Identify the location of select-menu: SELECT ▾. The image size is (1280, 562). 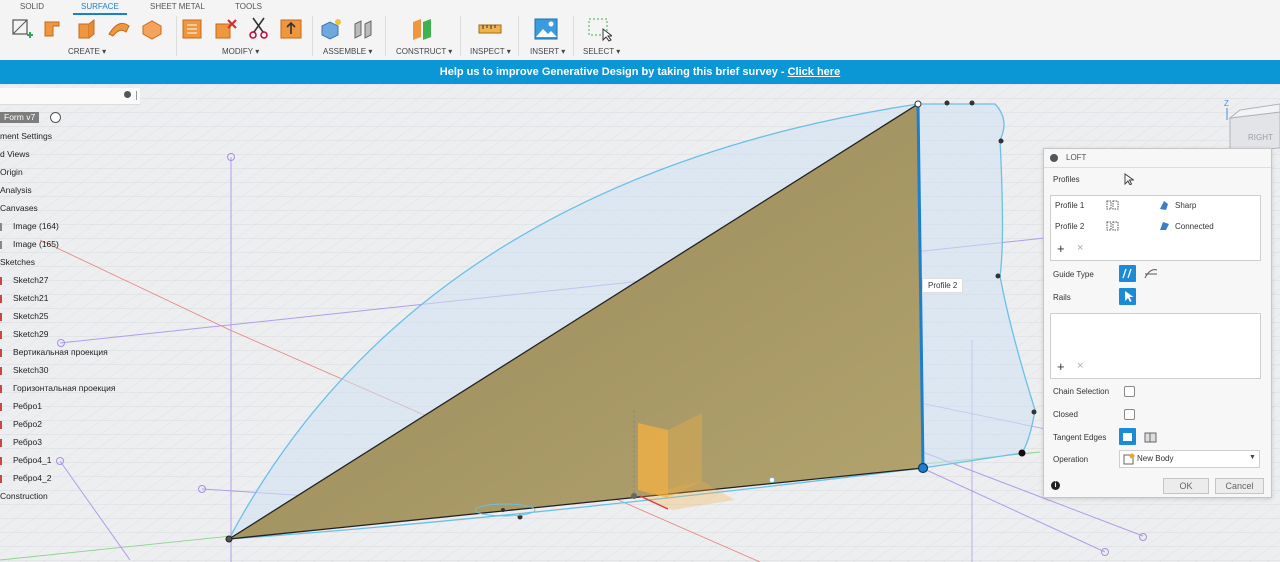
(601, 51).